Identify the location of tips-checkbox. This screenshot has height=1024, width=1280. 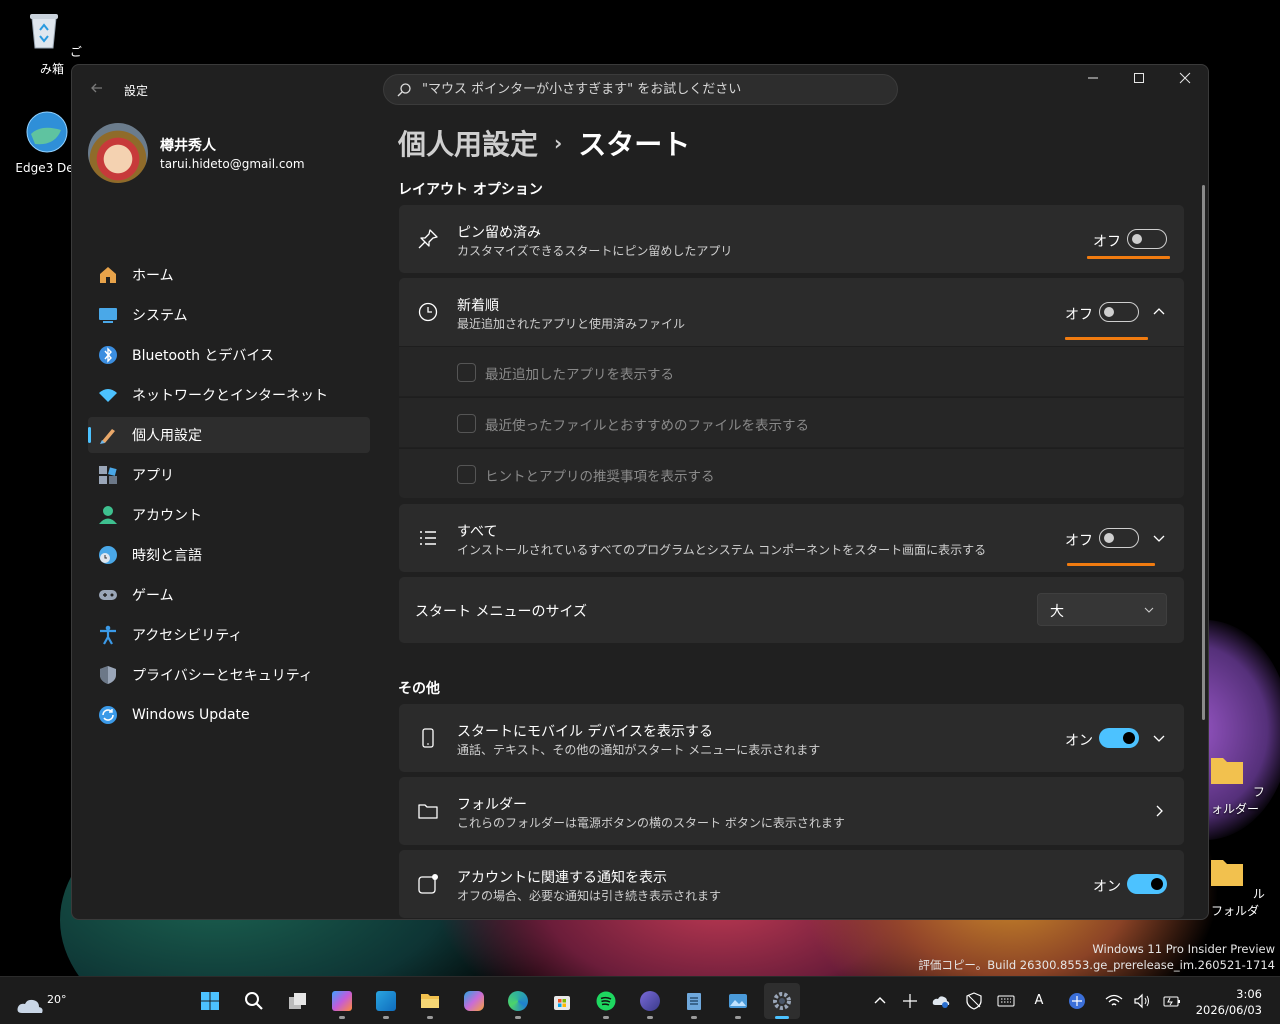
(466, 474).